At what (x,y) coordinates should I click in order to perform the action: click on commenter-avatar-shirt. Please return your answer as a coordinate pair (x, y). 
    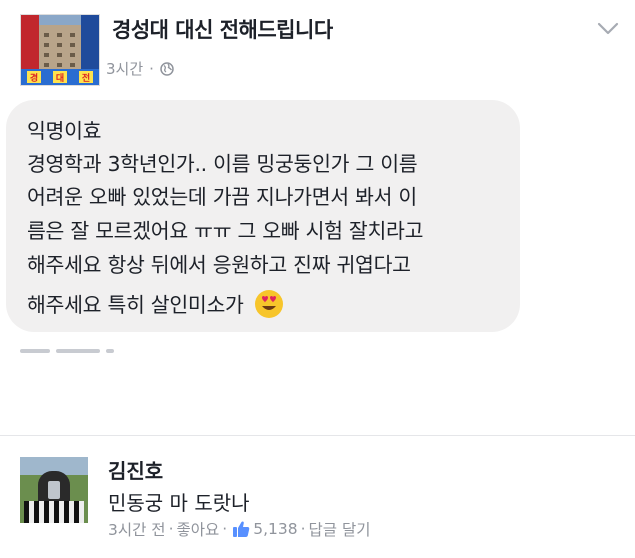
    Looking at the image, I should click on (54, 512).